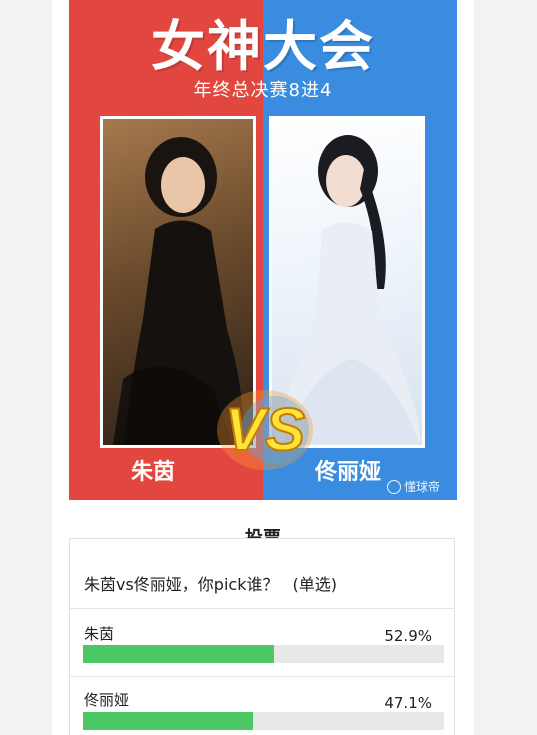 Image resolution: width=537 pixels, height=735 pixels. What do you see at coordinates (348, 472) in the screenshot?
I see `right-contestant-name: 佟丽娅` at bounding box center [348, 472].